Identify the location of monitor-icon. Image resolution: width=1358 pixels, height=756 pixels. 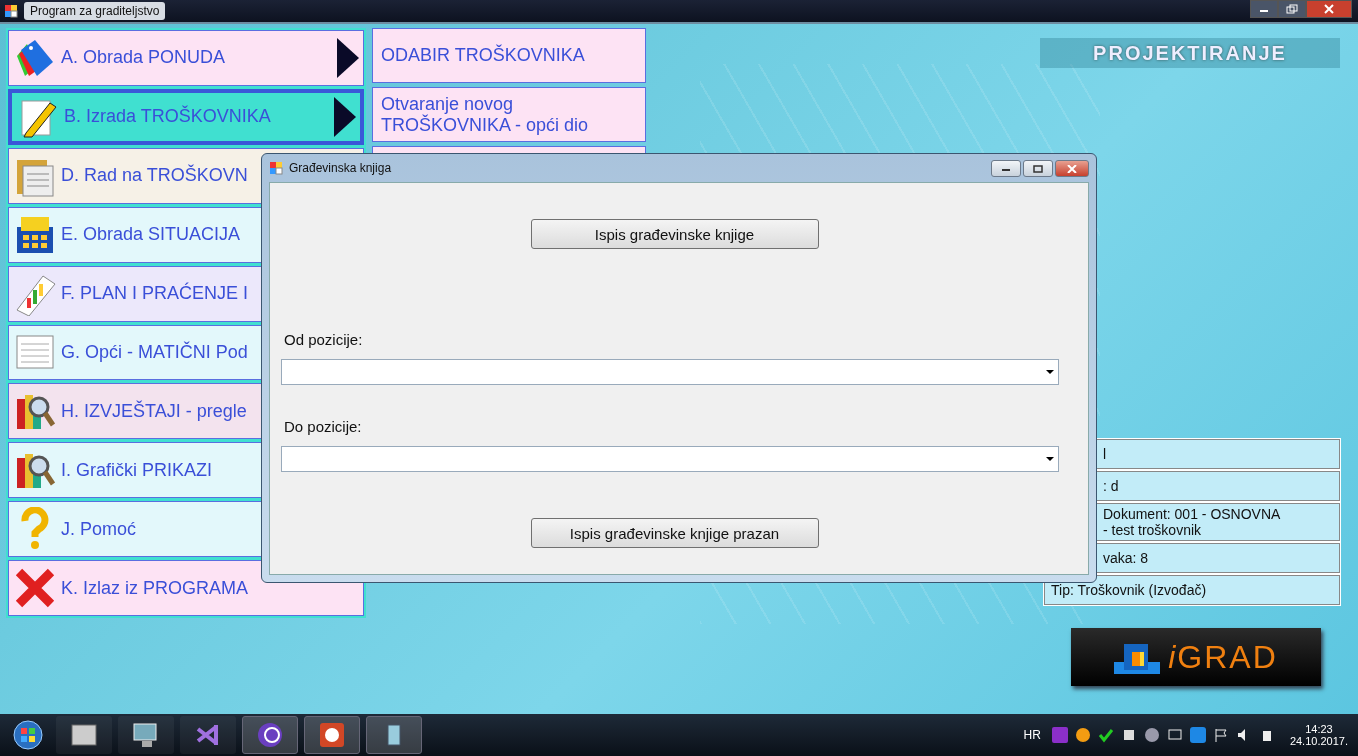
(146, 735).